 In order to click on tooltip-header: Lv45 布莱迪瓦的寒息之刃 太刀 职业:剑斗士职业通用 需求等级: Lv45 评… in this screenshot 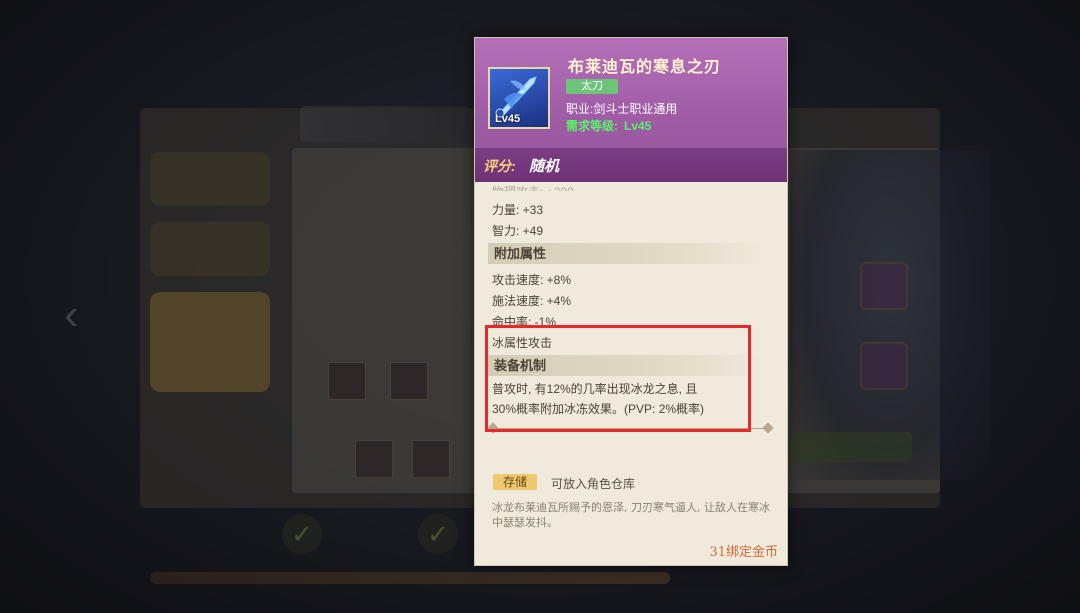, I will do `click(631, 110)`.